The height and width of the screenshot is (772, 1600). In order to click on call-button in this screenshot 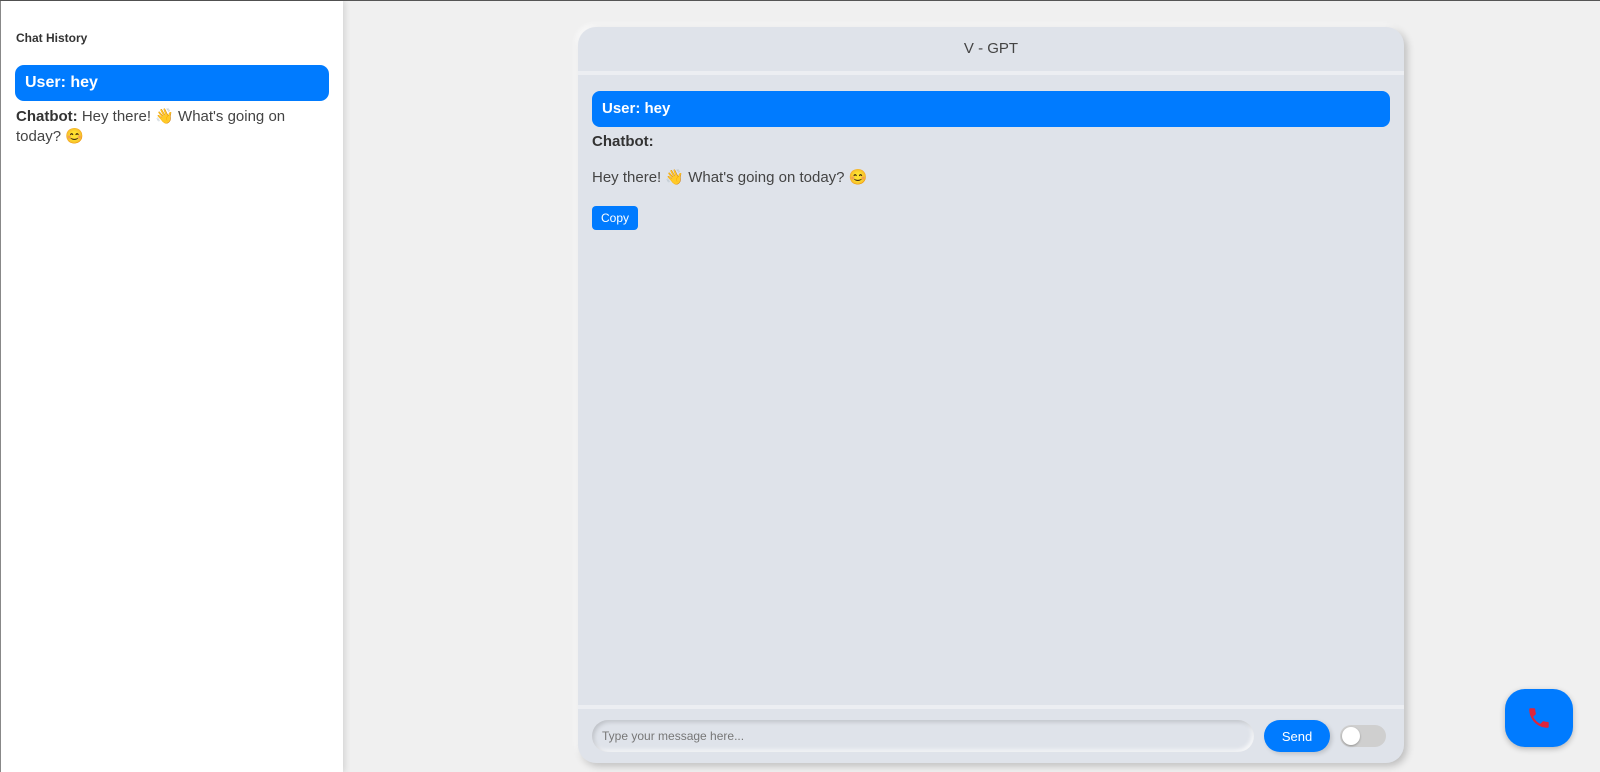, I will do `click(1539, 718)`.